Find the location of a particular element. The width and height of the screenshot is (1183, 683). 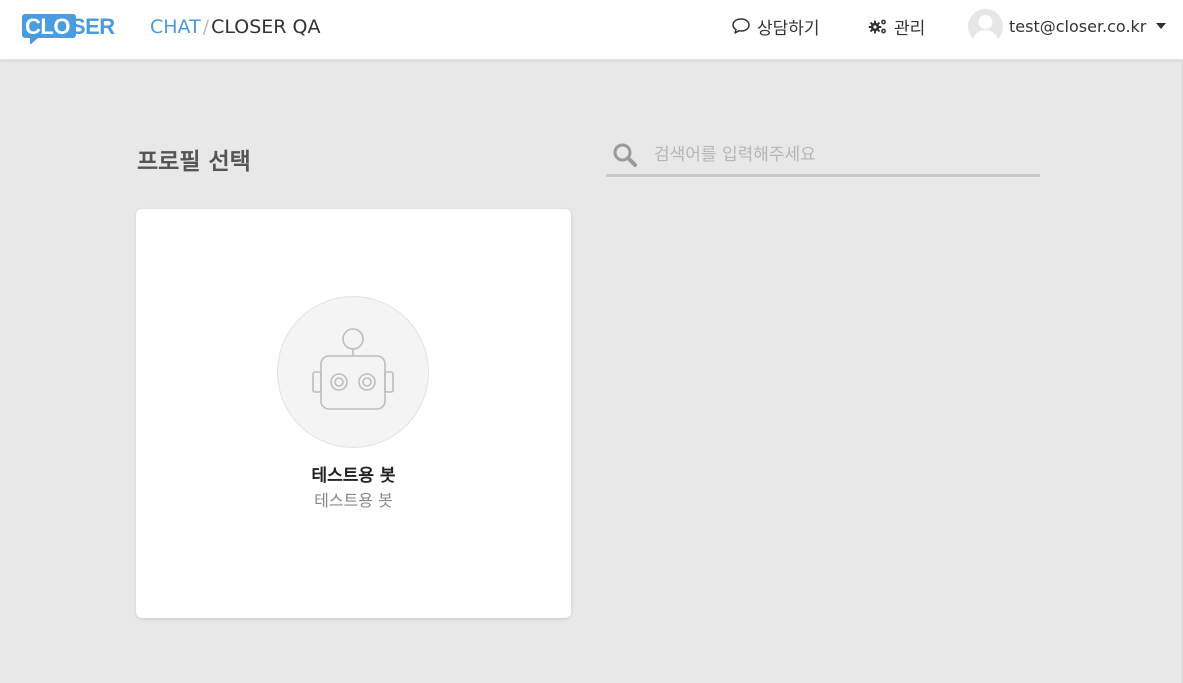

search-icon is located at coordinates (625, 155).